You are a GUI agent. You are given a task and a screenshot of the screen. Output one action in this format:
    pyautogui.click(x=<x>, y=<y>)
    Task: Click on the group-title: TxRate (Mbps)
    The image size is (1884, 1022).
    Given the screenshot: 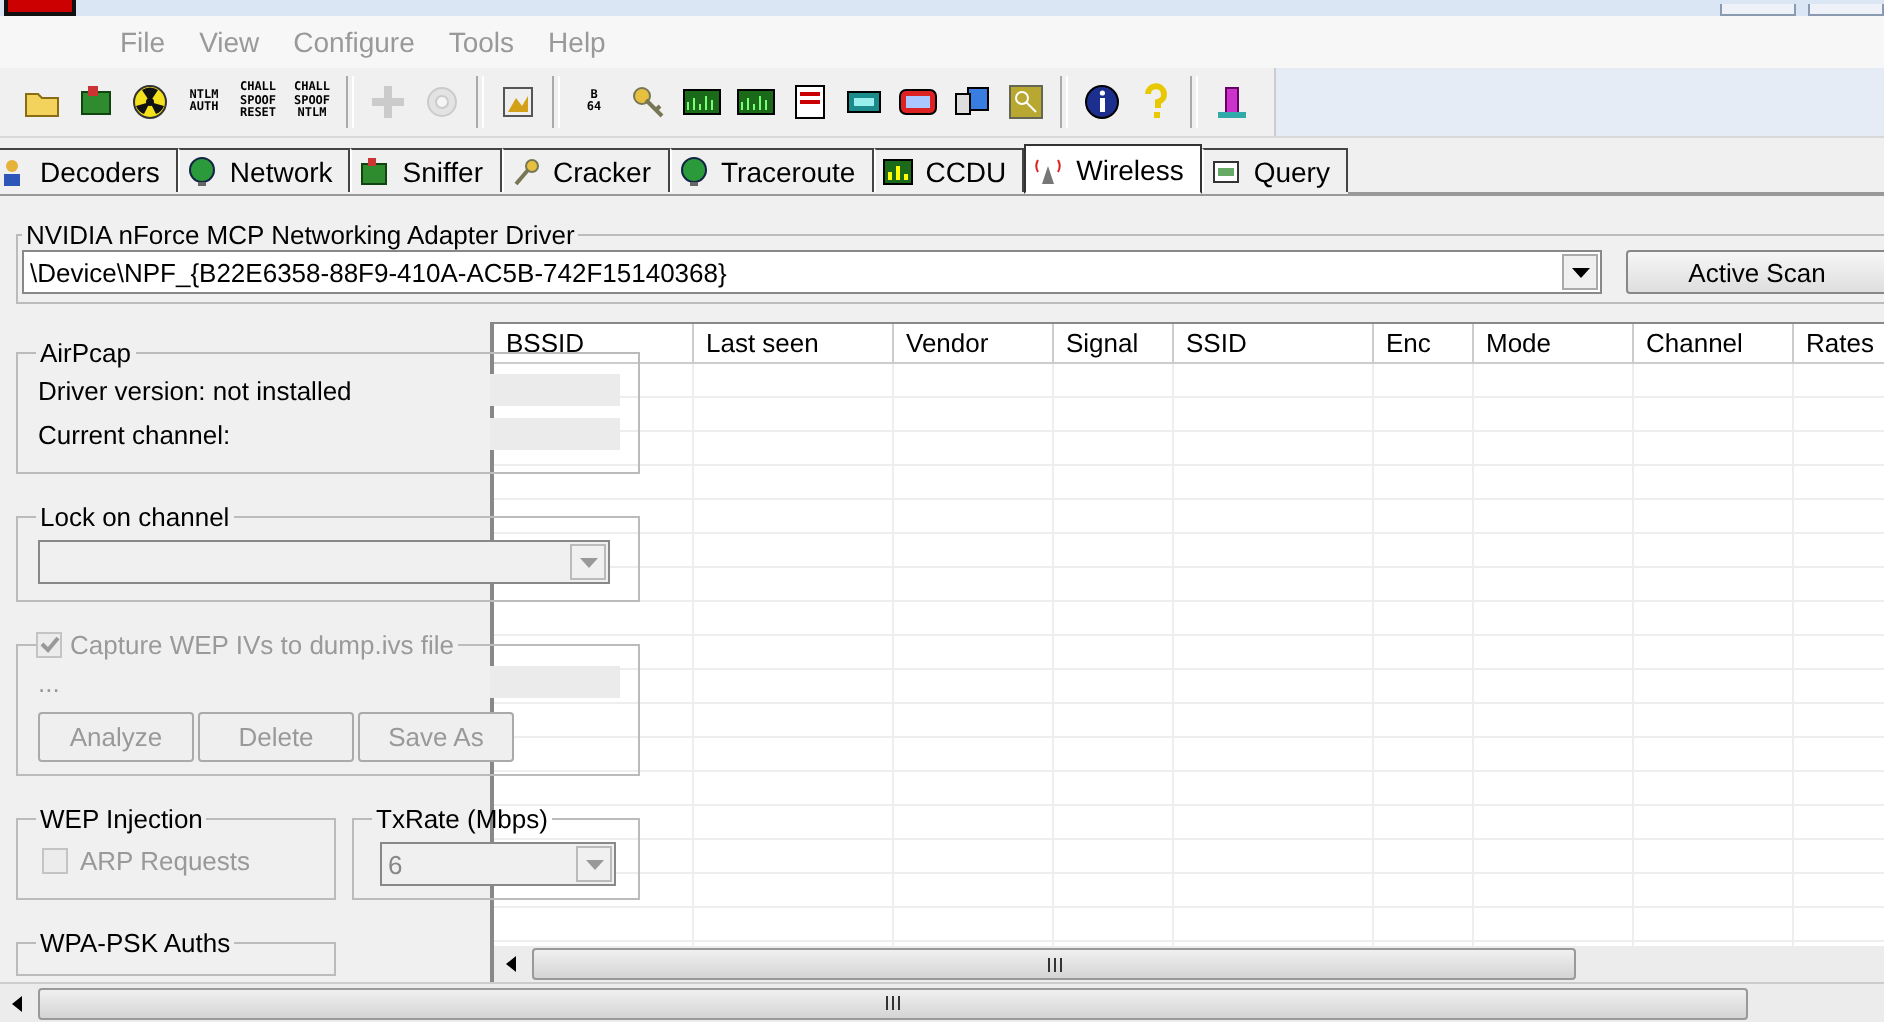 What is the action you would take?
    pyautogui.click(x=462, y=819)
    